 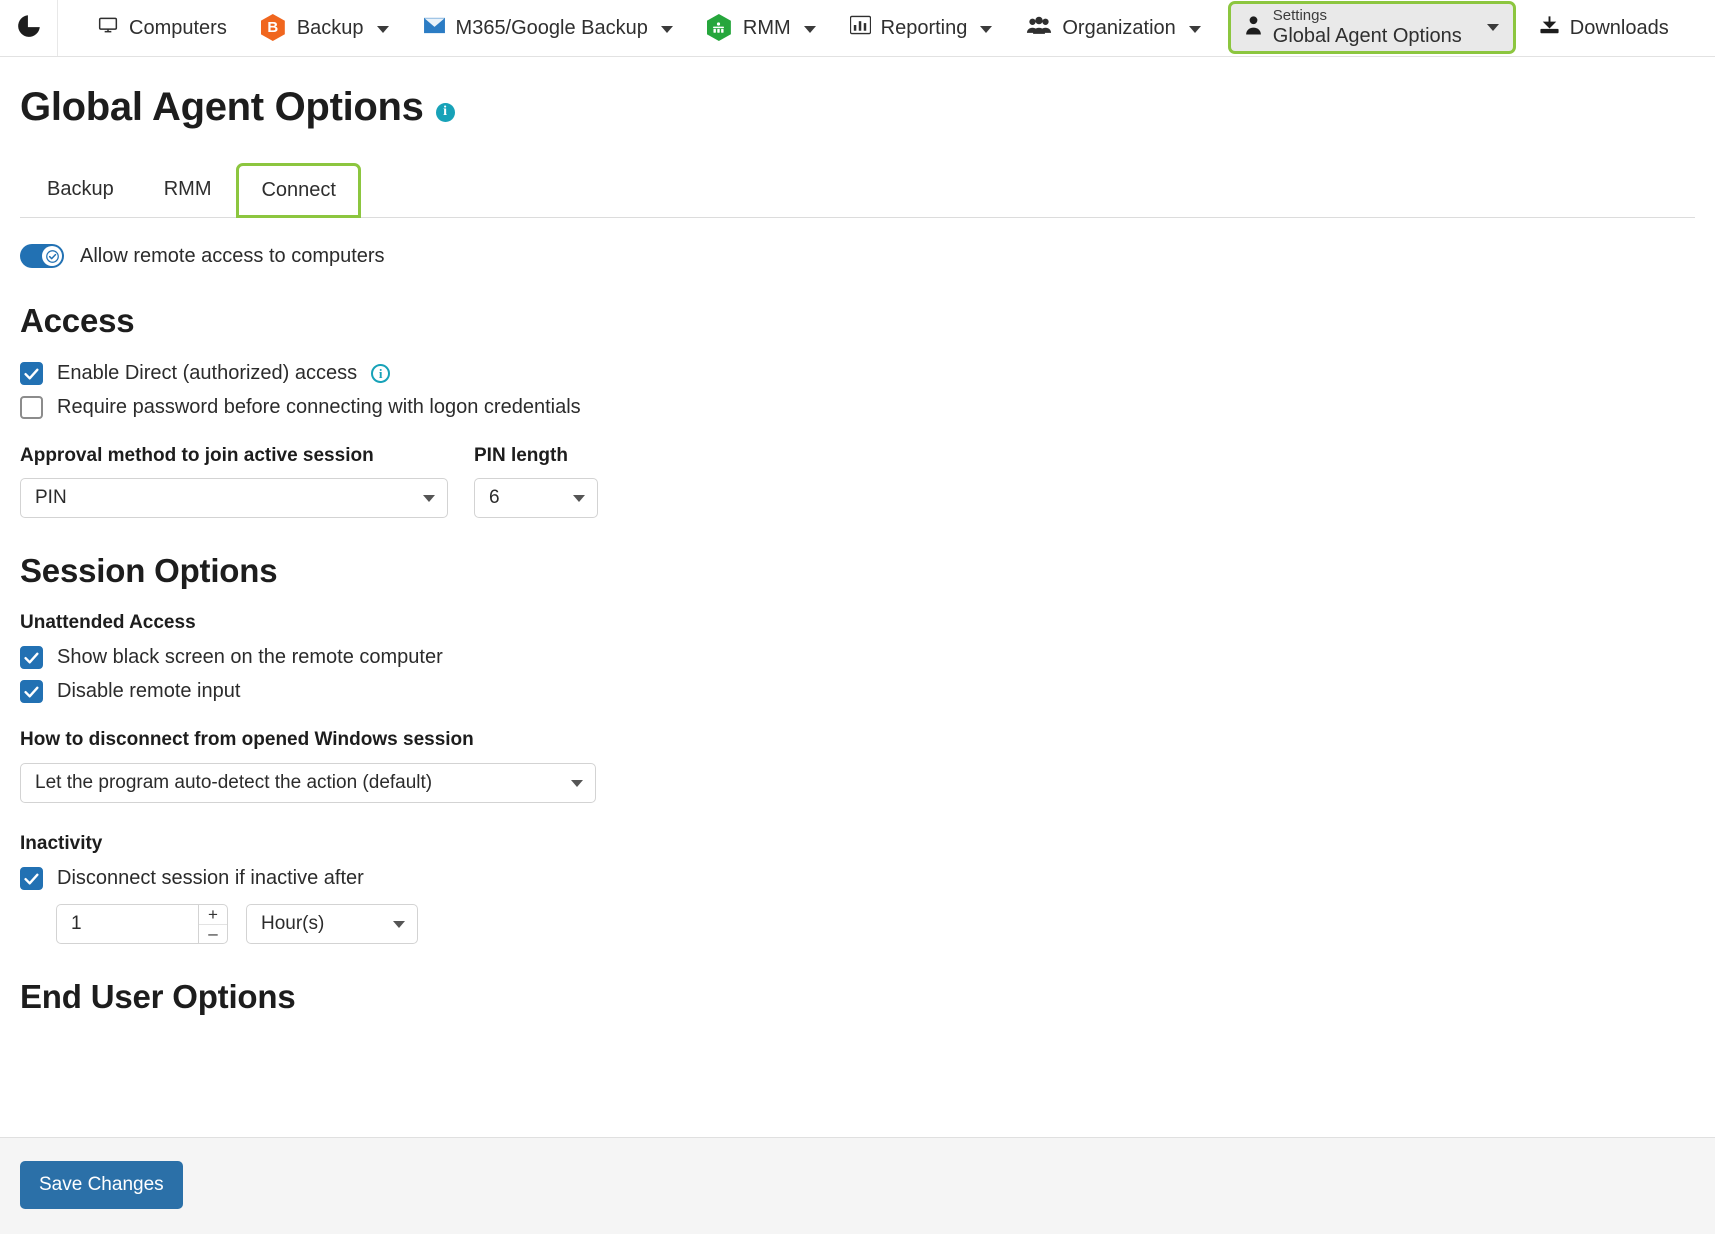 I want to click on nav-label-computers: Computers, so click(x=178, y=27).